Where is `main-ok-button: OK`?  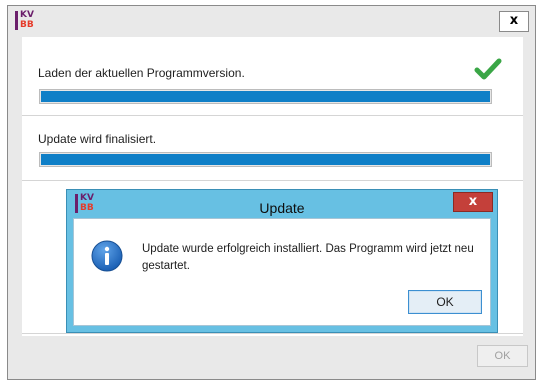 main-ok-button: OK is located at coordinates (502, 356).